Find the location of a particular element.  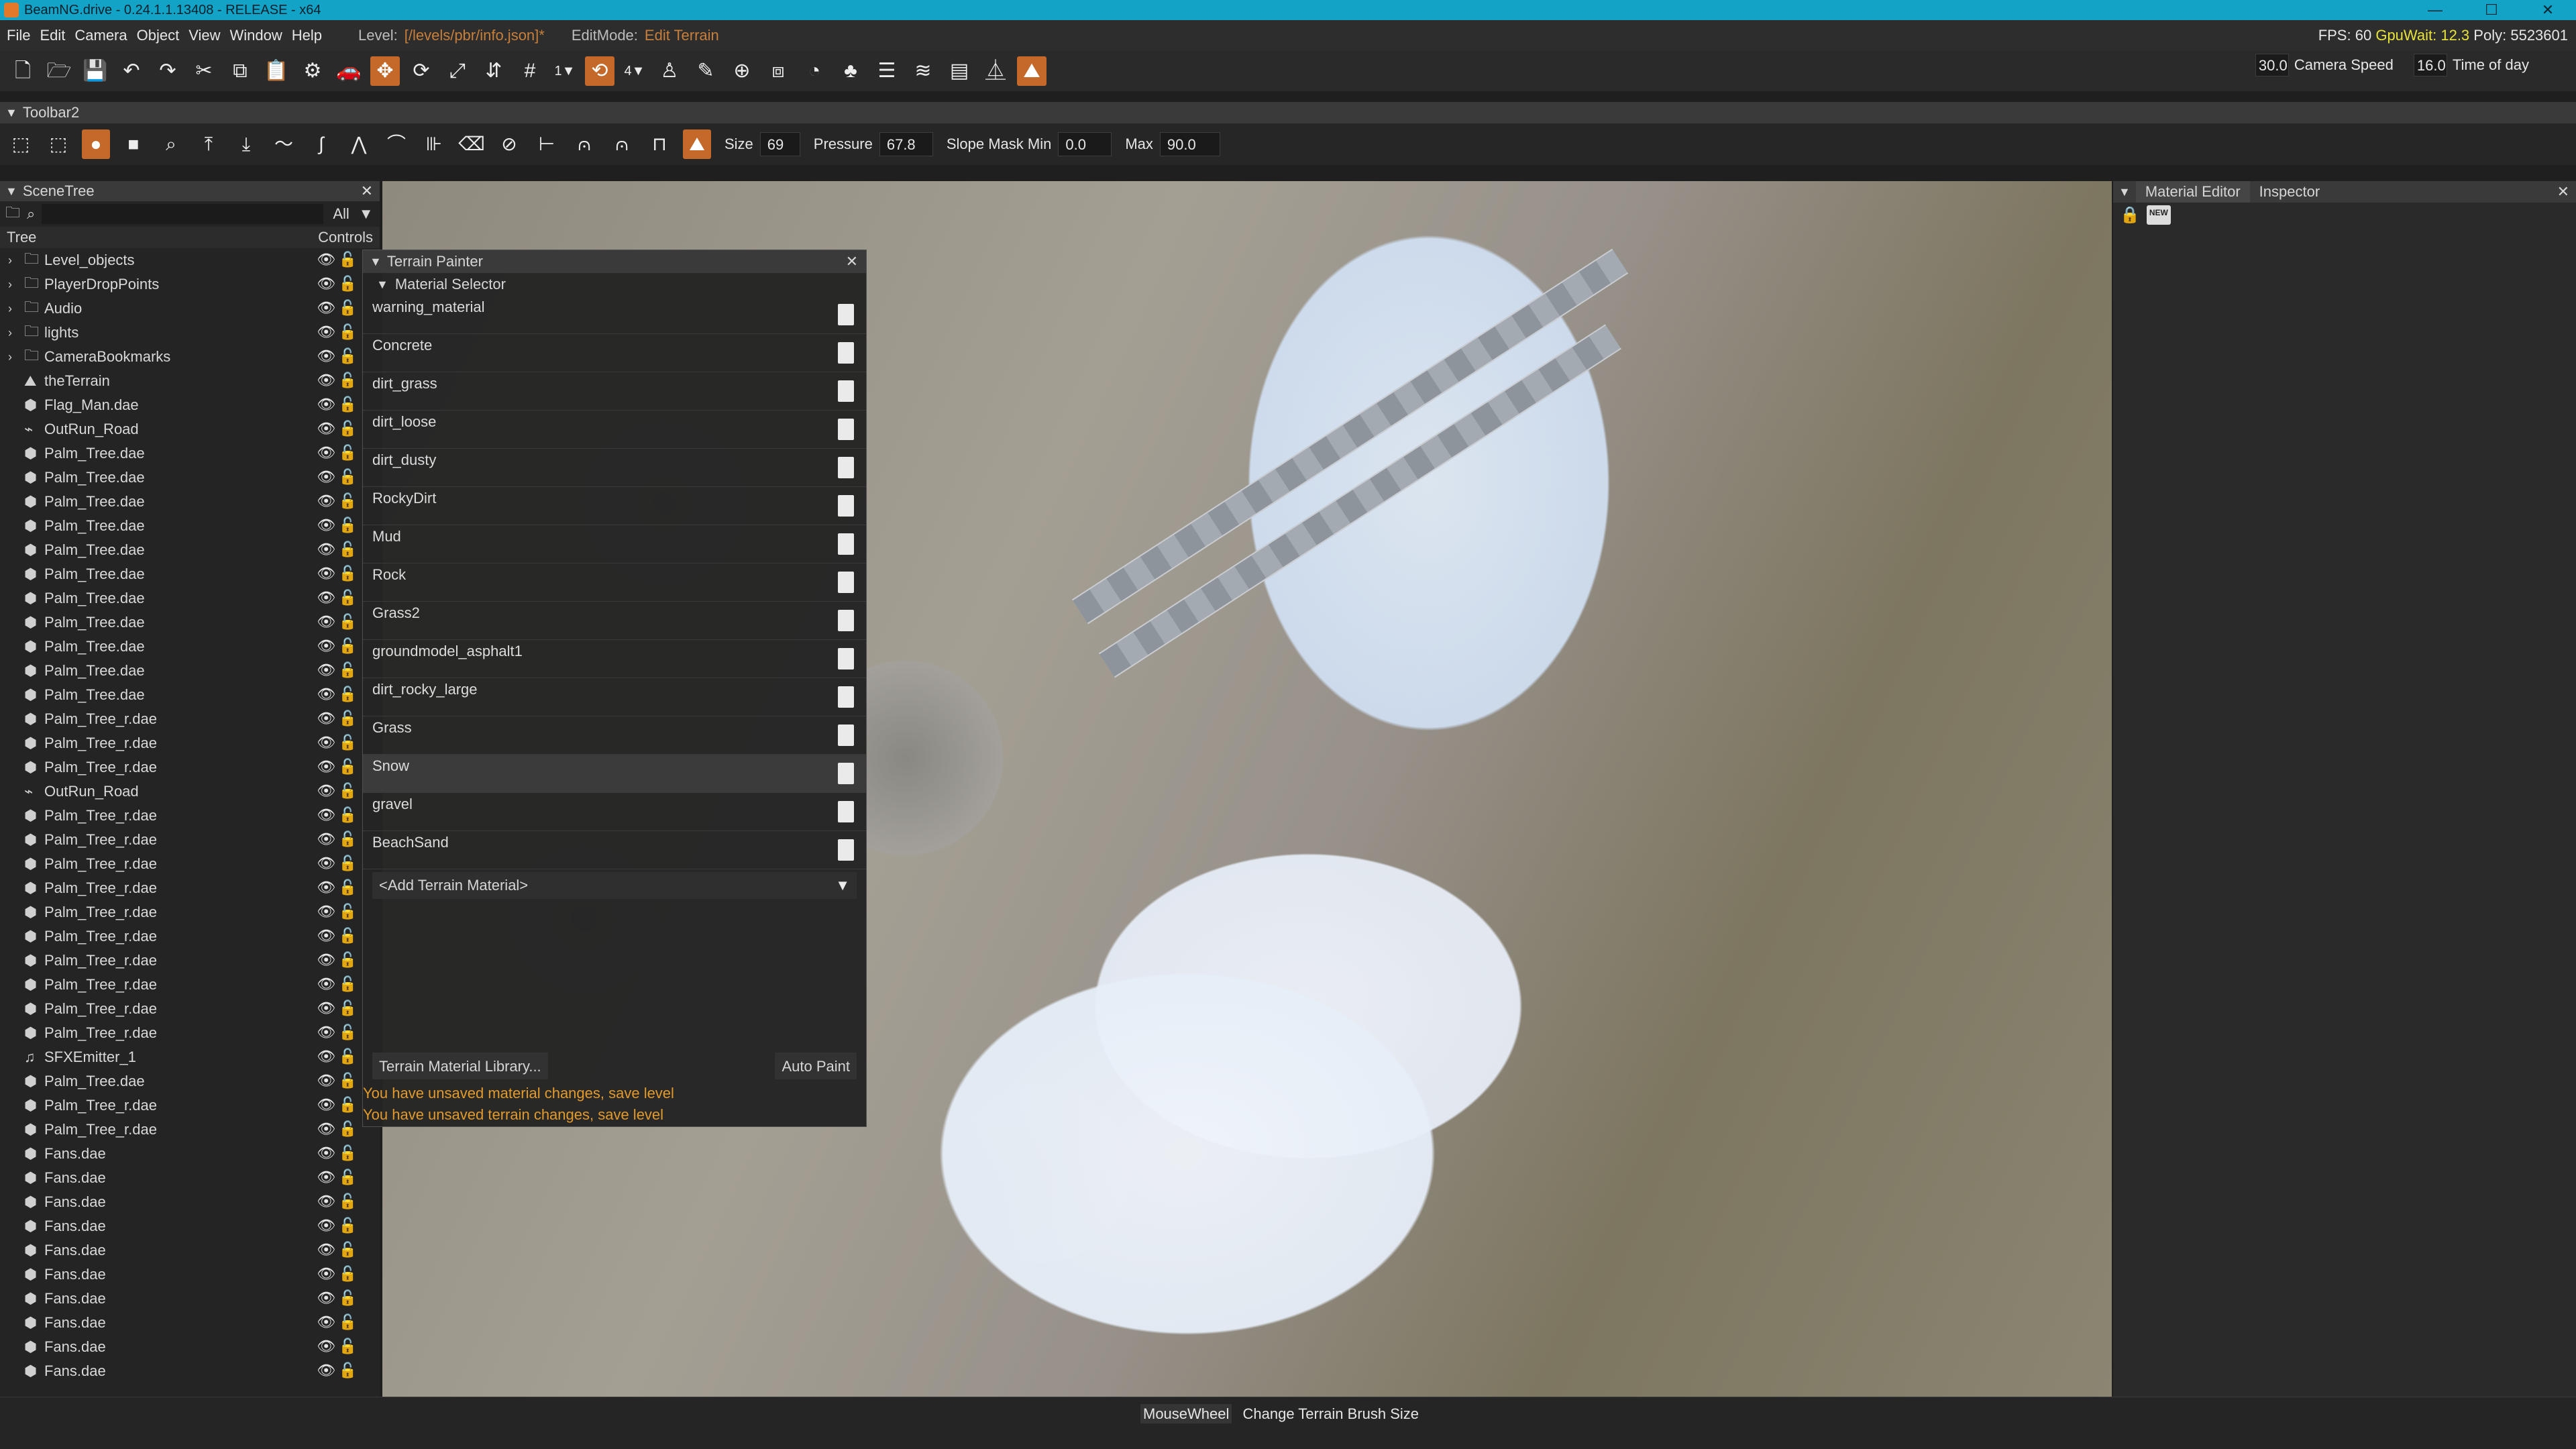

tree-row: › 🗀 Level_objects 👁 🔓 is located at coordinates (190, 260).